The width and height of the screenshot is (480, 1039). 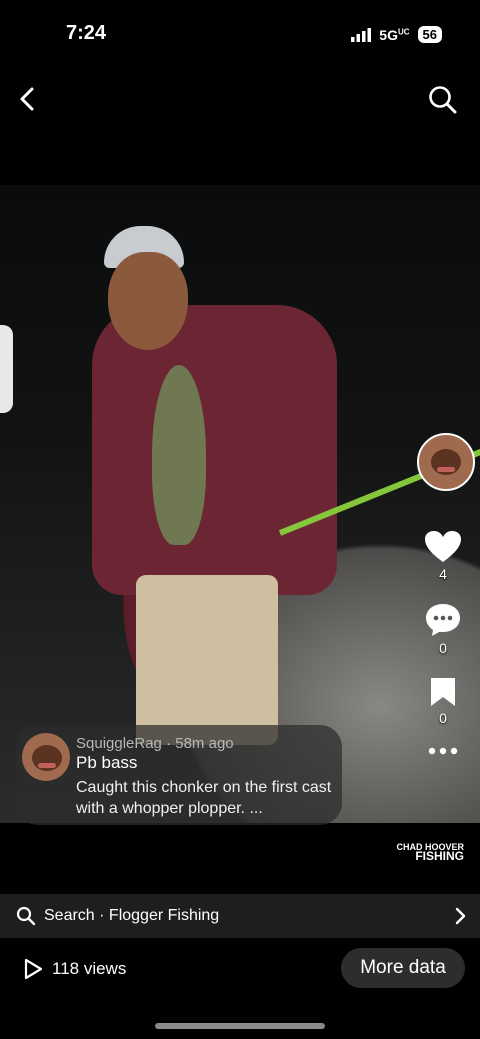 What do you see at coordinates (26, 916) in the screenshot?
I see `search-small-icon` at bounding box center [26, 916].